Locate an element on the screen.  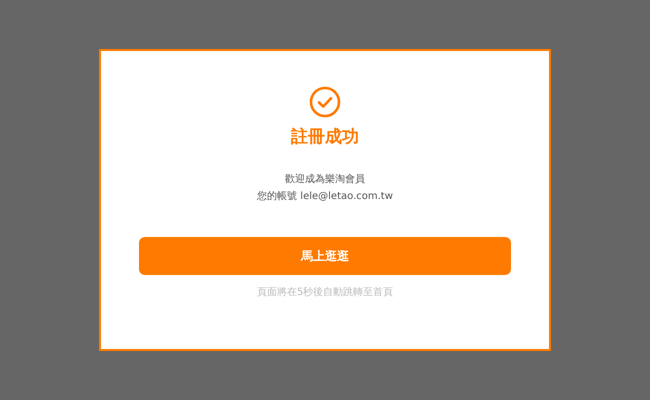
checkmark-circle-icon is located at coordinates (325, 102).